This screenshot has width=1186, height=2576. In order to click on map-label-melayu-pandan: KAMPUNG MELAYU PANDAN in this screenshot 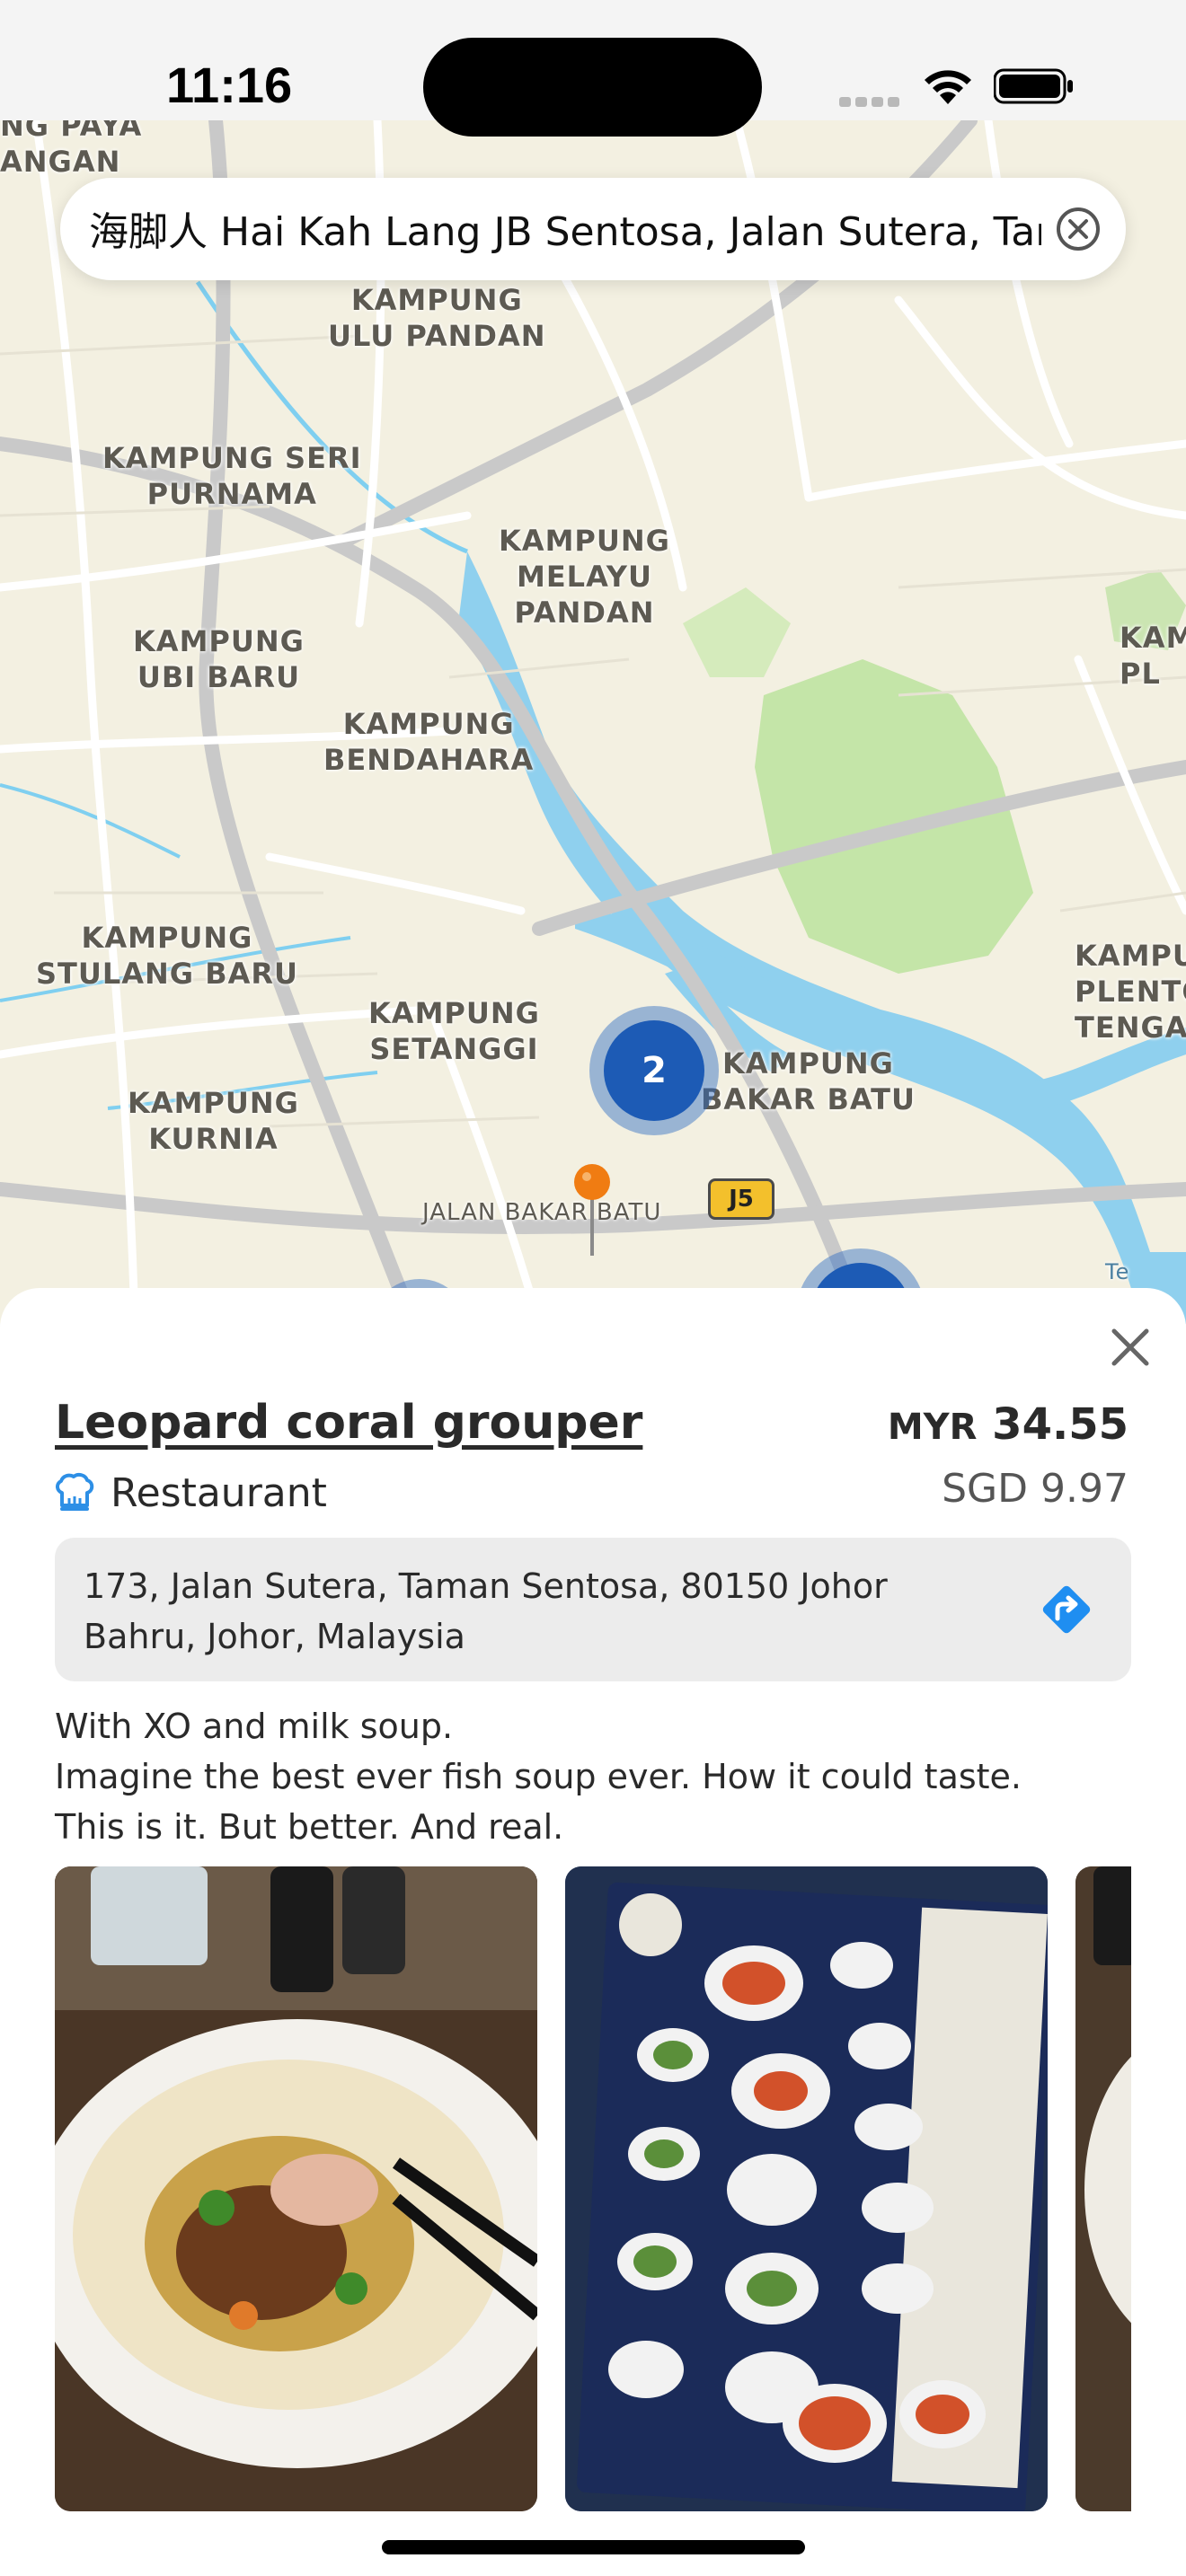, I will do `click(584, 577)`.